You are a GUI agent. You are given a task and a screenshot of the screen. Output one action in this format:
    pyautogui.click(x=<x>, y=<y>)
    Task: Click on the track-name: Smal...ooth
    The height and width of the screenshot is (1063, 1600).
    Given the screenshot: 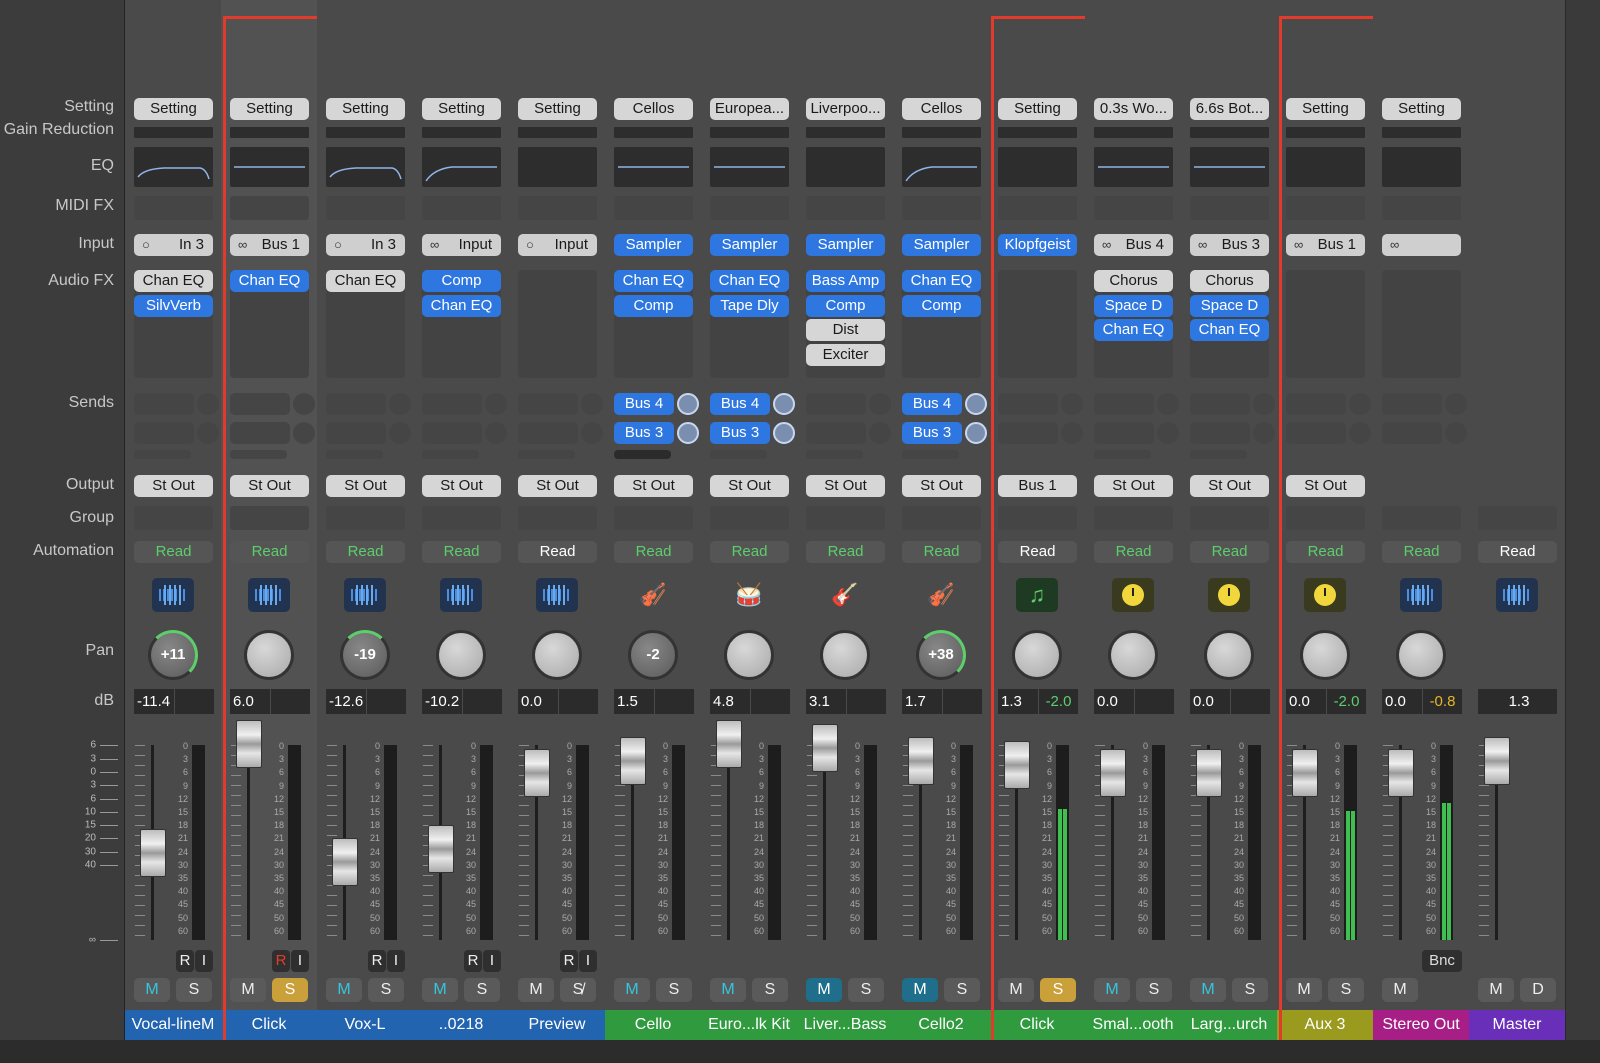 What is the action you would take?
    pyautogui.click(x=1133, y=1025)
    